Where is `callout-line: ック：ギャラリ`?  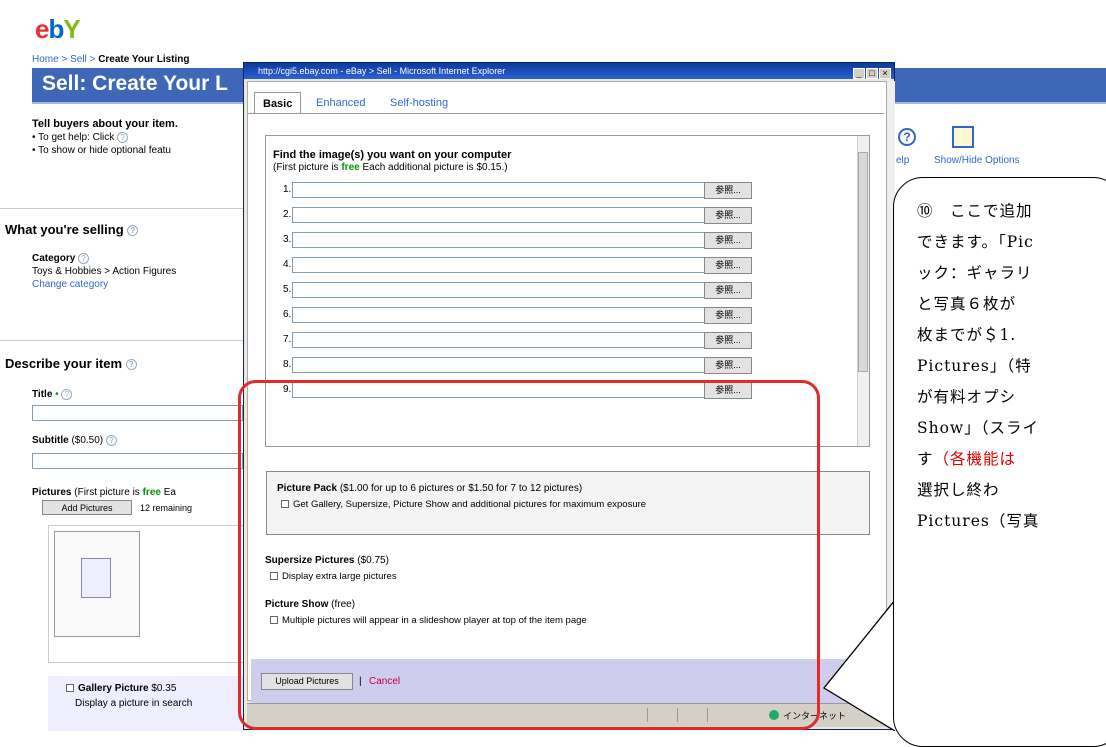 callout-line: ック：ギャラリ is located at coordinates (975, 273).